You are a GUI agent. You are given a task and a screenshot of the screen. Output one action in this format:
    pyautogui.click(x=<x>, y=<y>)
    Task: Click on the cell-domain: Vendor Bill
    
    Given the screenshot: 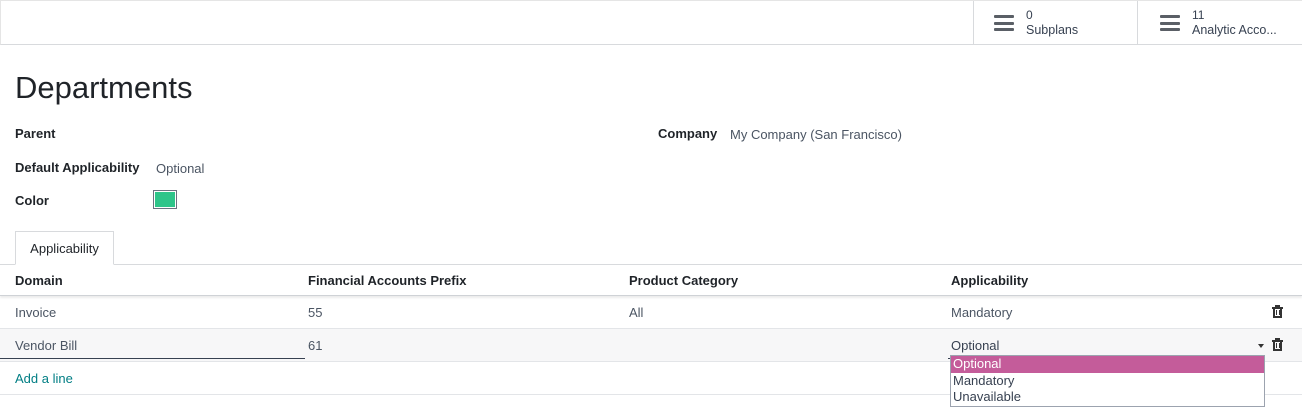 What is the action you would take?
    pyautogui.click(x=46, y=345)
    